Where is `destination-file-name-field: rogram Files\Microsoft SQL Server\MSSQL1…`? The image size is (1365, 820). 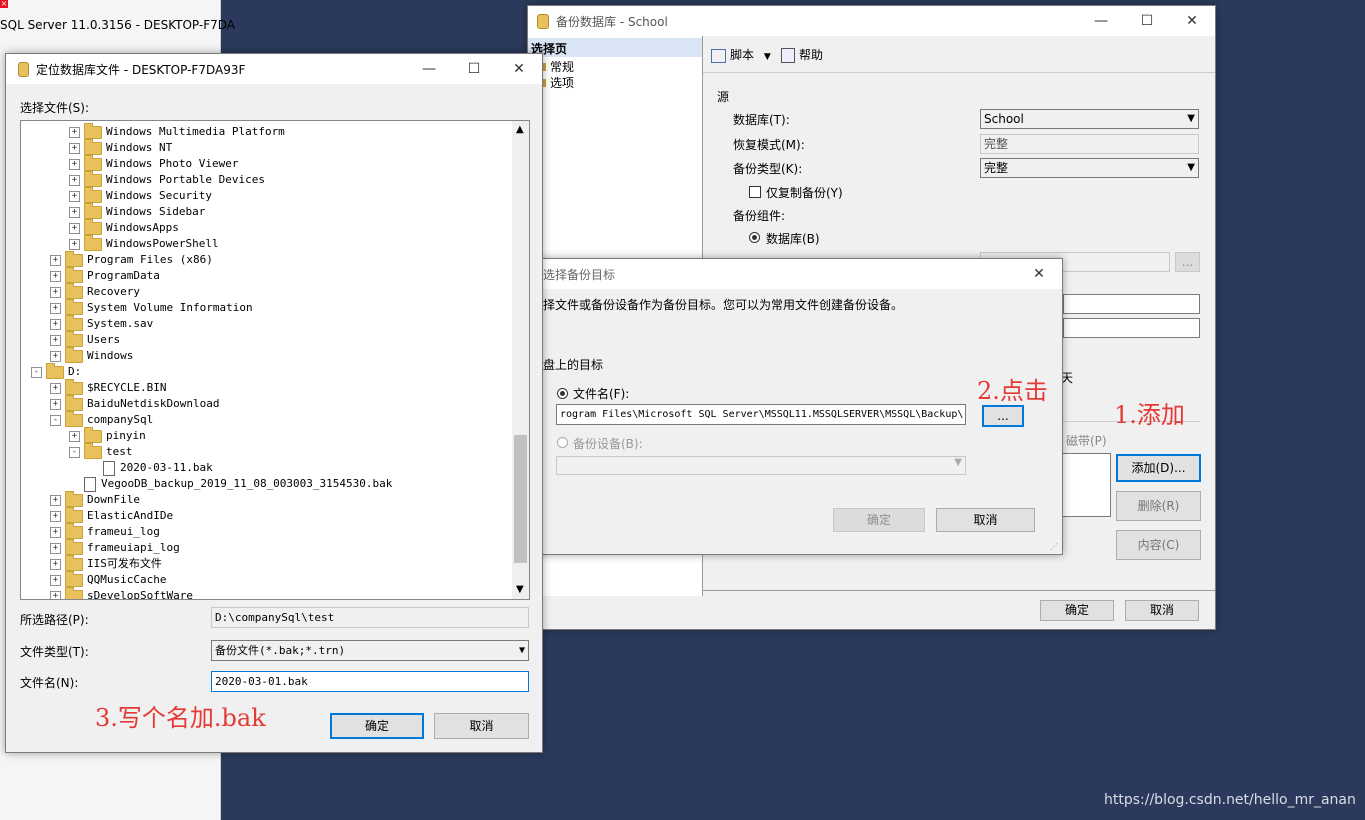
destination-file-name-field: rogram Files\Microsoft SQL Server\MSSQL1… is located at coordinates (761, 414).